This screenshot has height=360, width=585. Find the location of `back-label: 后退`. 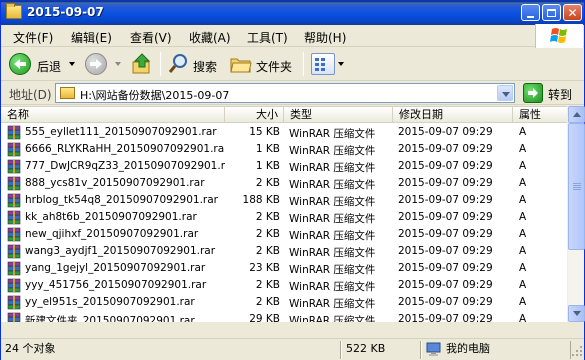

back-label: 后退 is located at coordinates (49, 66).